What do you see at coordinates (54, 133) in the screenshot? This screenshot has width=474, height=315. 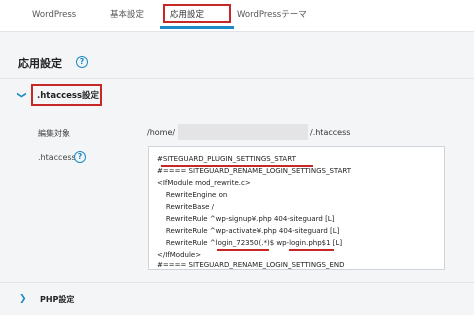 I see `edit-target-label: 編集対象` at bounding box center [54, 133].